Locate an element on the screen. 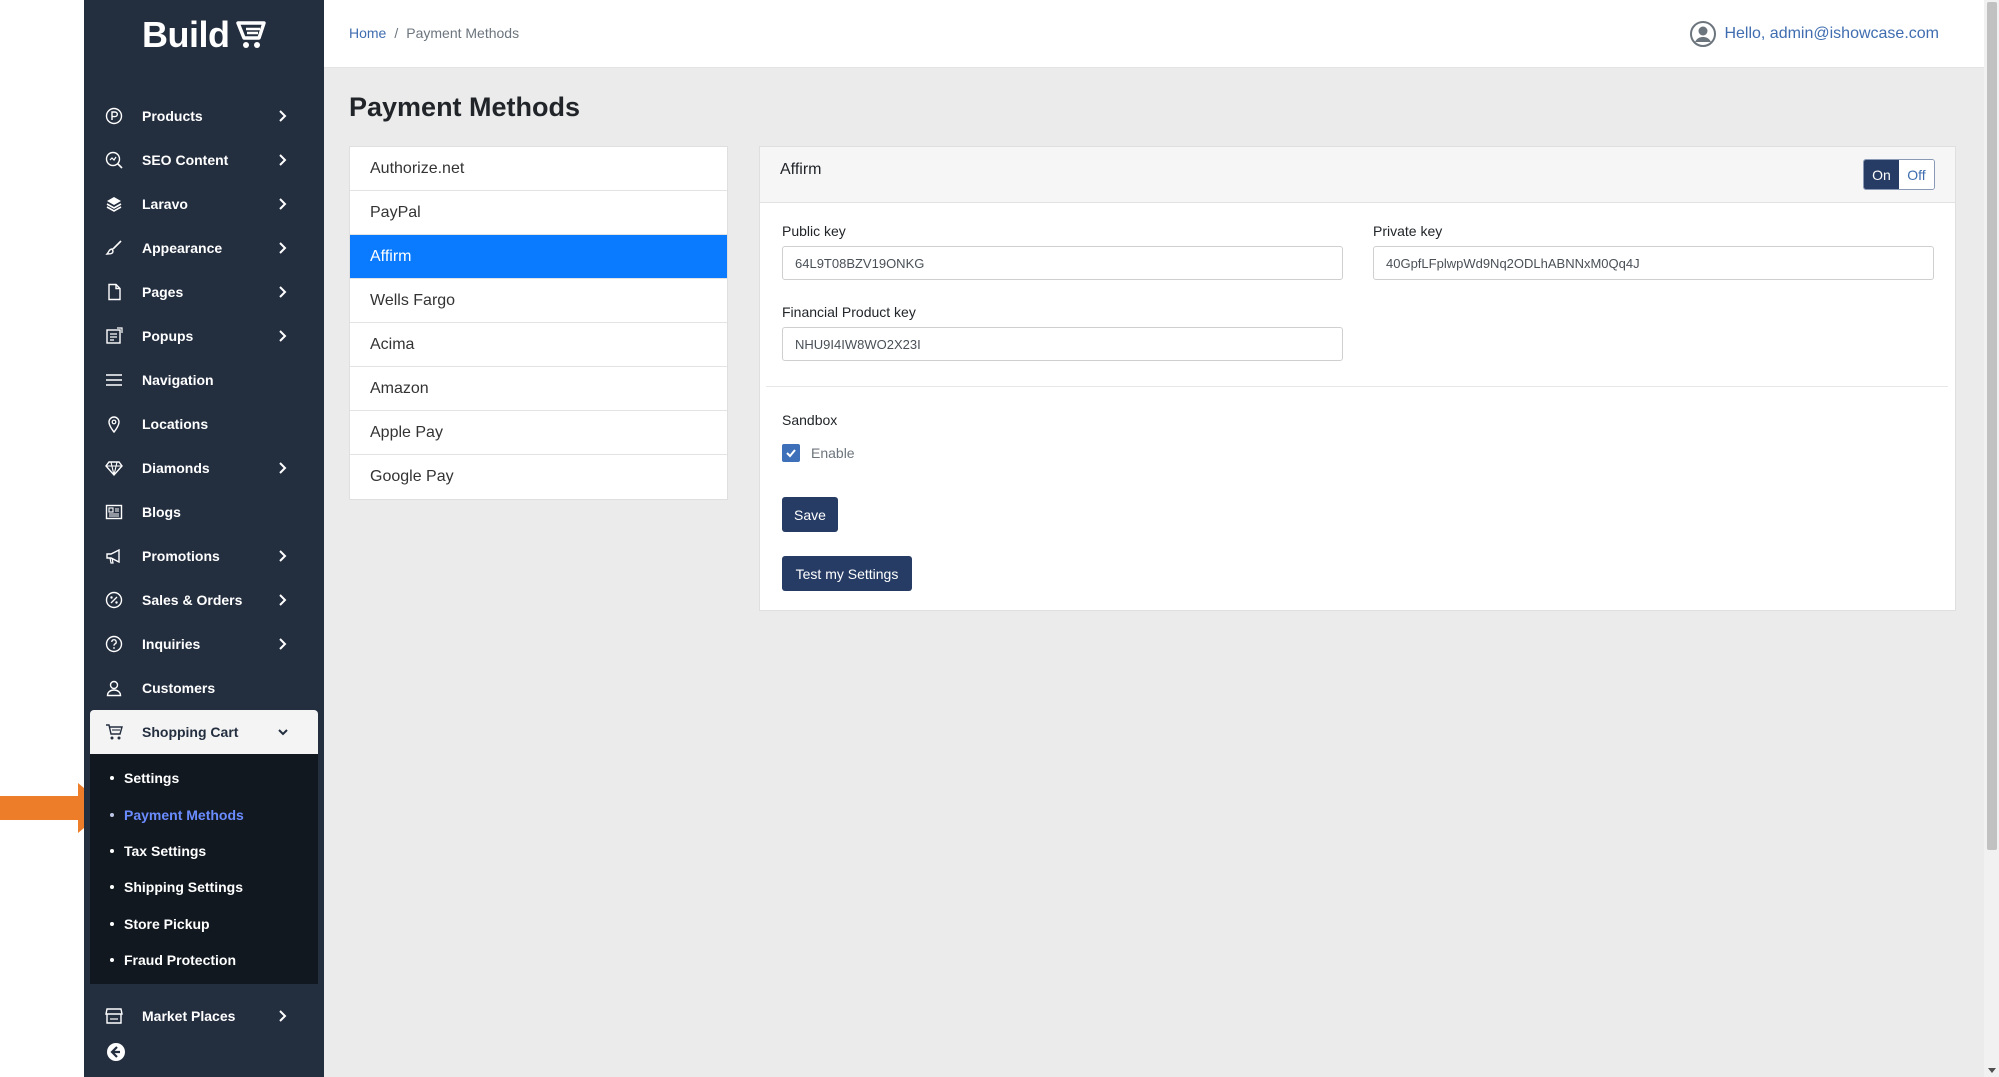 This screenshot has width=1999, height=1077. submenu-item-payment-methods: Payment Methods is located at coordinates (204, 814).